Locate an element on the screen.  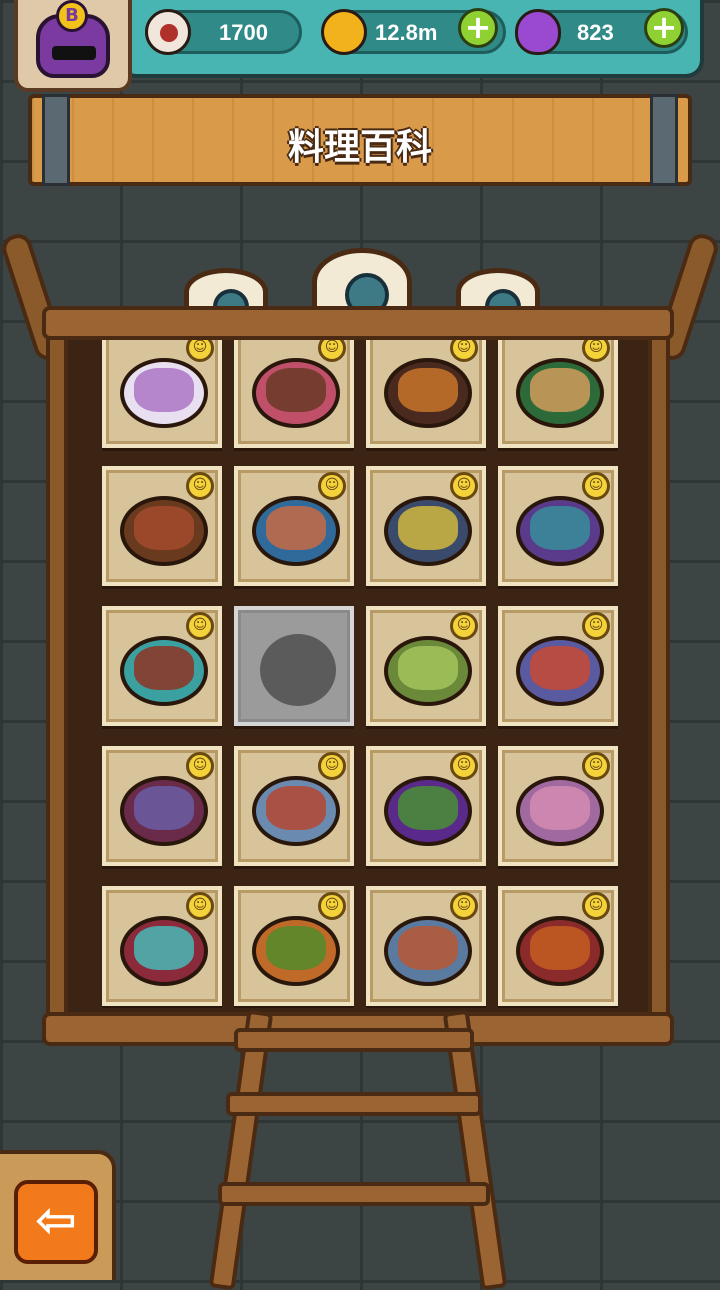
potion-count: 823 is located at coordinates (595, 32).